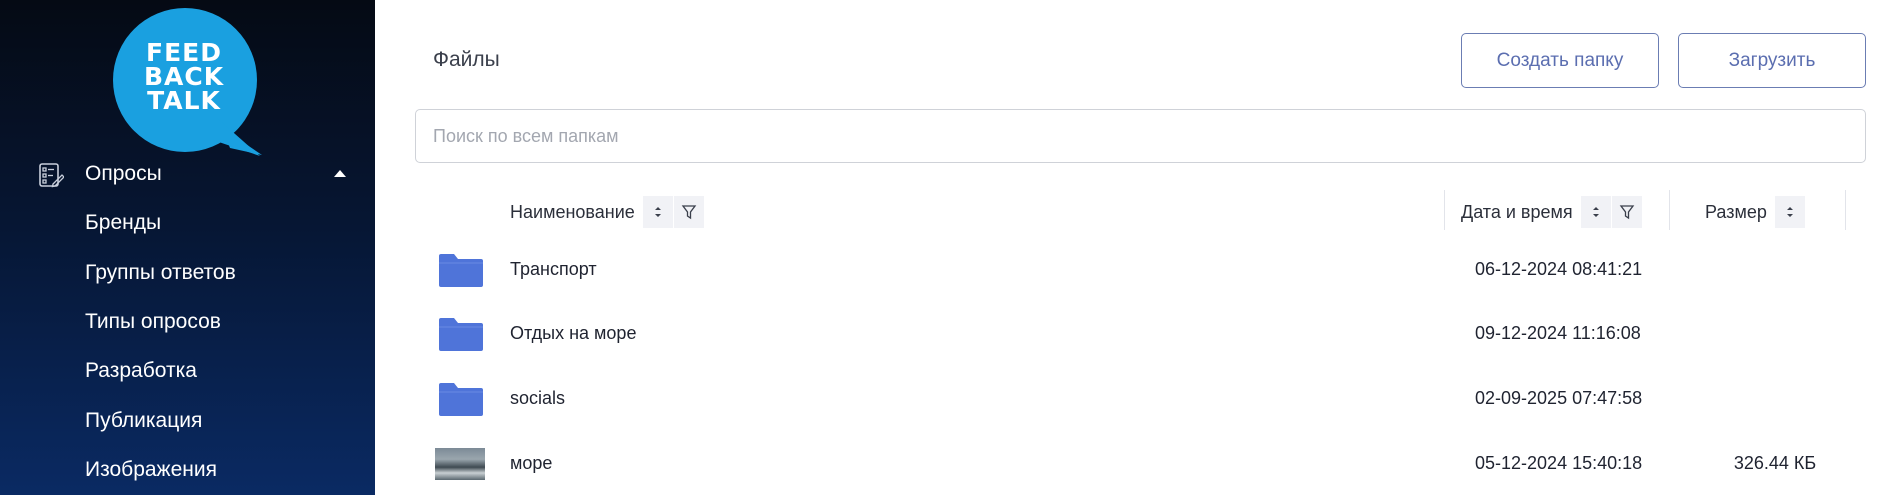  Describe the element at coordinates (187, 174) in the screenshot. I see `sidebar-item-surveys: Опросы` at that location.